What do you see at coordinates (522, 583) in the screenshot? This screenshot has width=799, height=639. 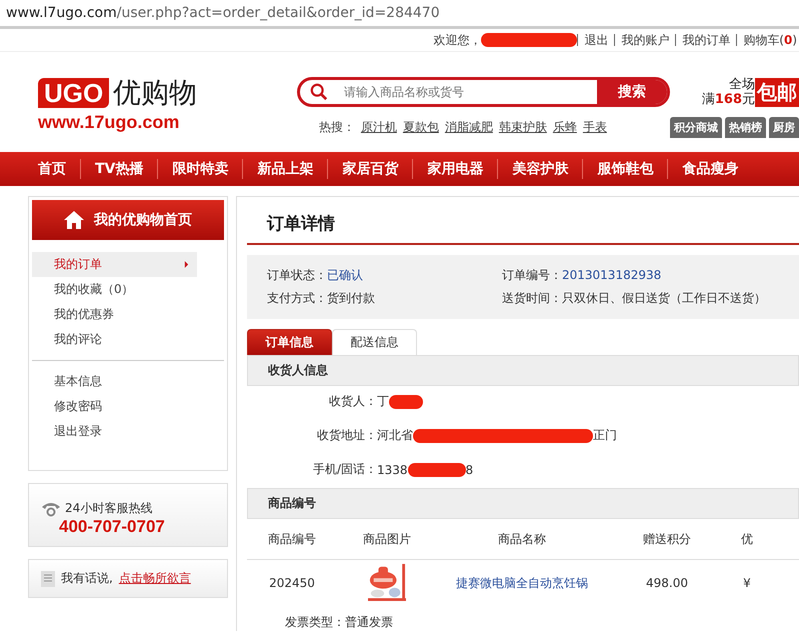 I see `product-link: 捷赛微电脑全自动烹饪锅` at bounding box center [522, 583].